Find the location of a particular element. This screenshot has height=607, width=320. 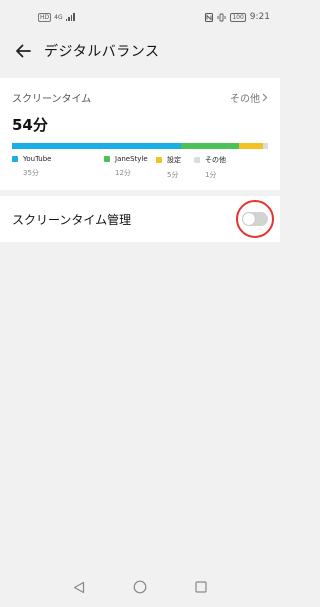

screen-time-management-label: スクリーンタイム管理 is located at coordinates (72, 219).